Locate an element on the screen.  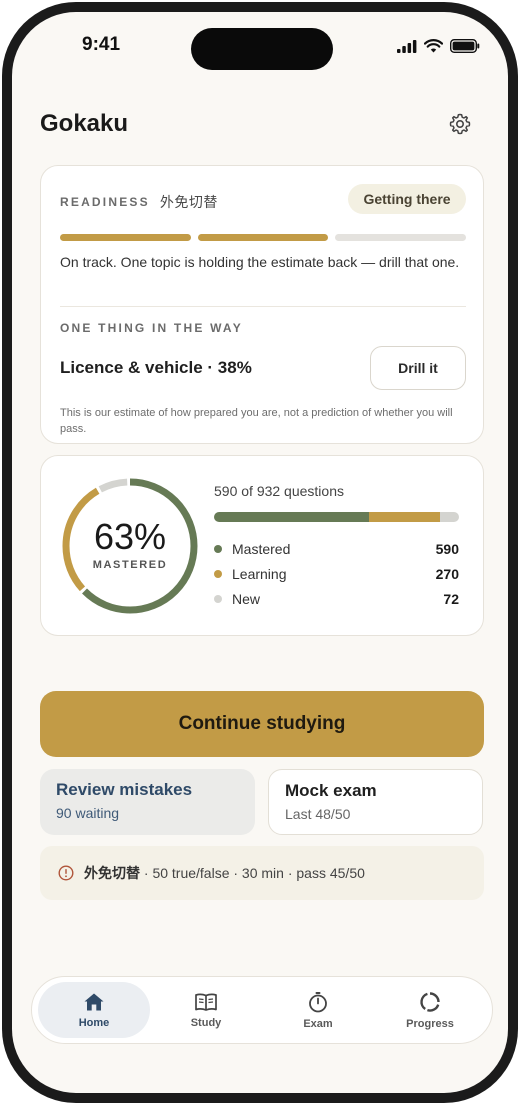
tab-home: Home is located at coordinates (94, 1010).